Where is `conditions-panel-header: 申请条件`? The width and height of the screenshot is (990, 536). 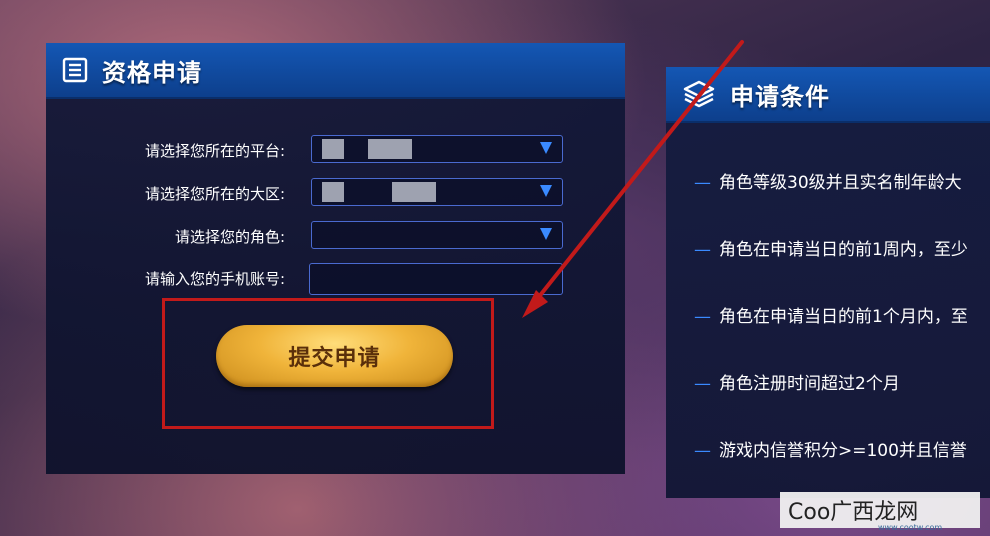
conditions-panel-header: 申请条件 is located at coordinates (828, 95).